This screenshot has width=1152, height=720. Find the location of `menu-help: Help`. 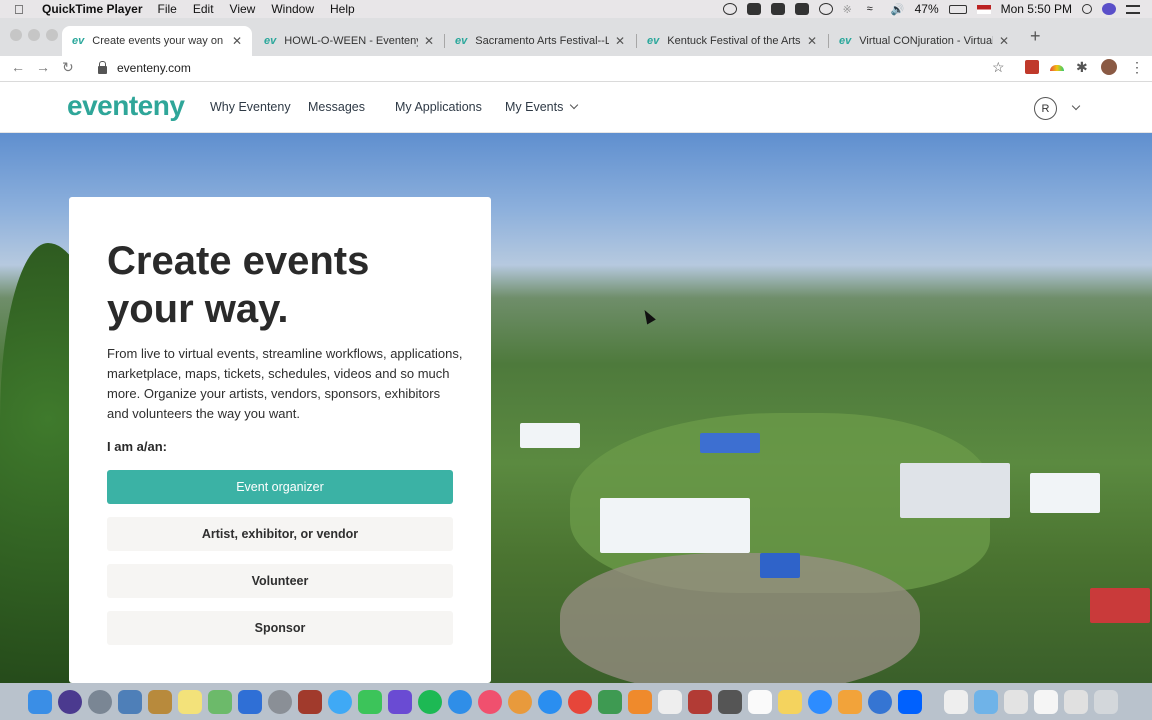

menu-help: Help is located at coordinates (342, 9).